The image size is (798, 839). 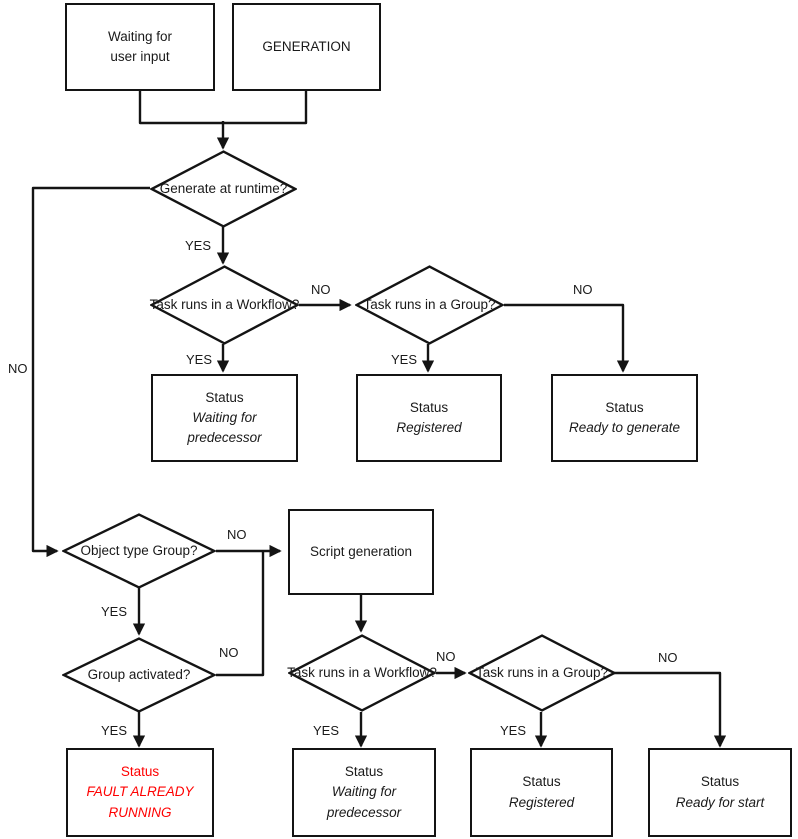 What do you see at coordinates (195, 189) in the screenshot?
I see `node-line: Generate at` at bounding box center [195, 189].